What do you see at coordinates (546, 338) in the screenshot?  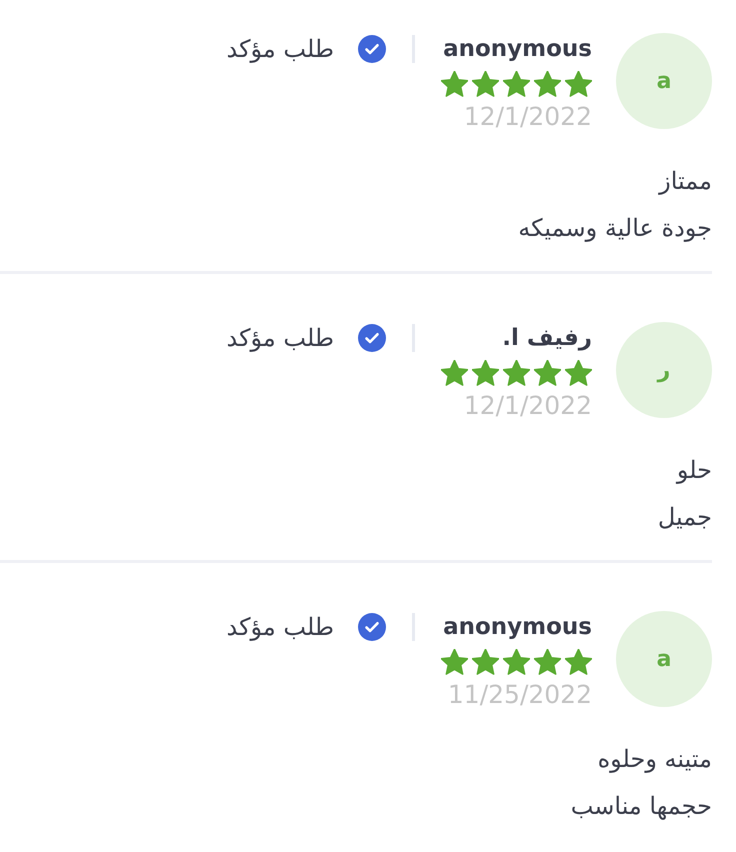 I see `reviewer-name: رفيف ا.` at bounding box center [546, 338].